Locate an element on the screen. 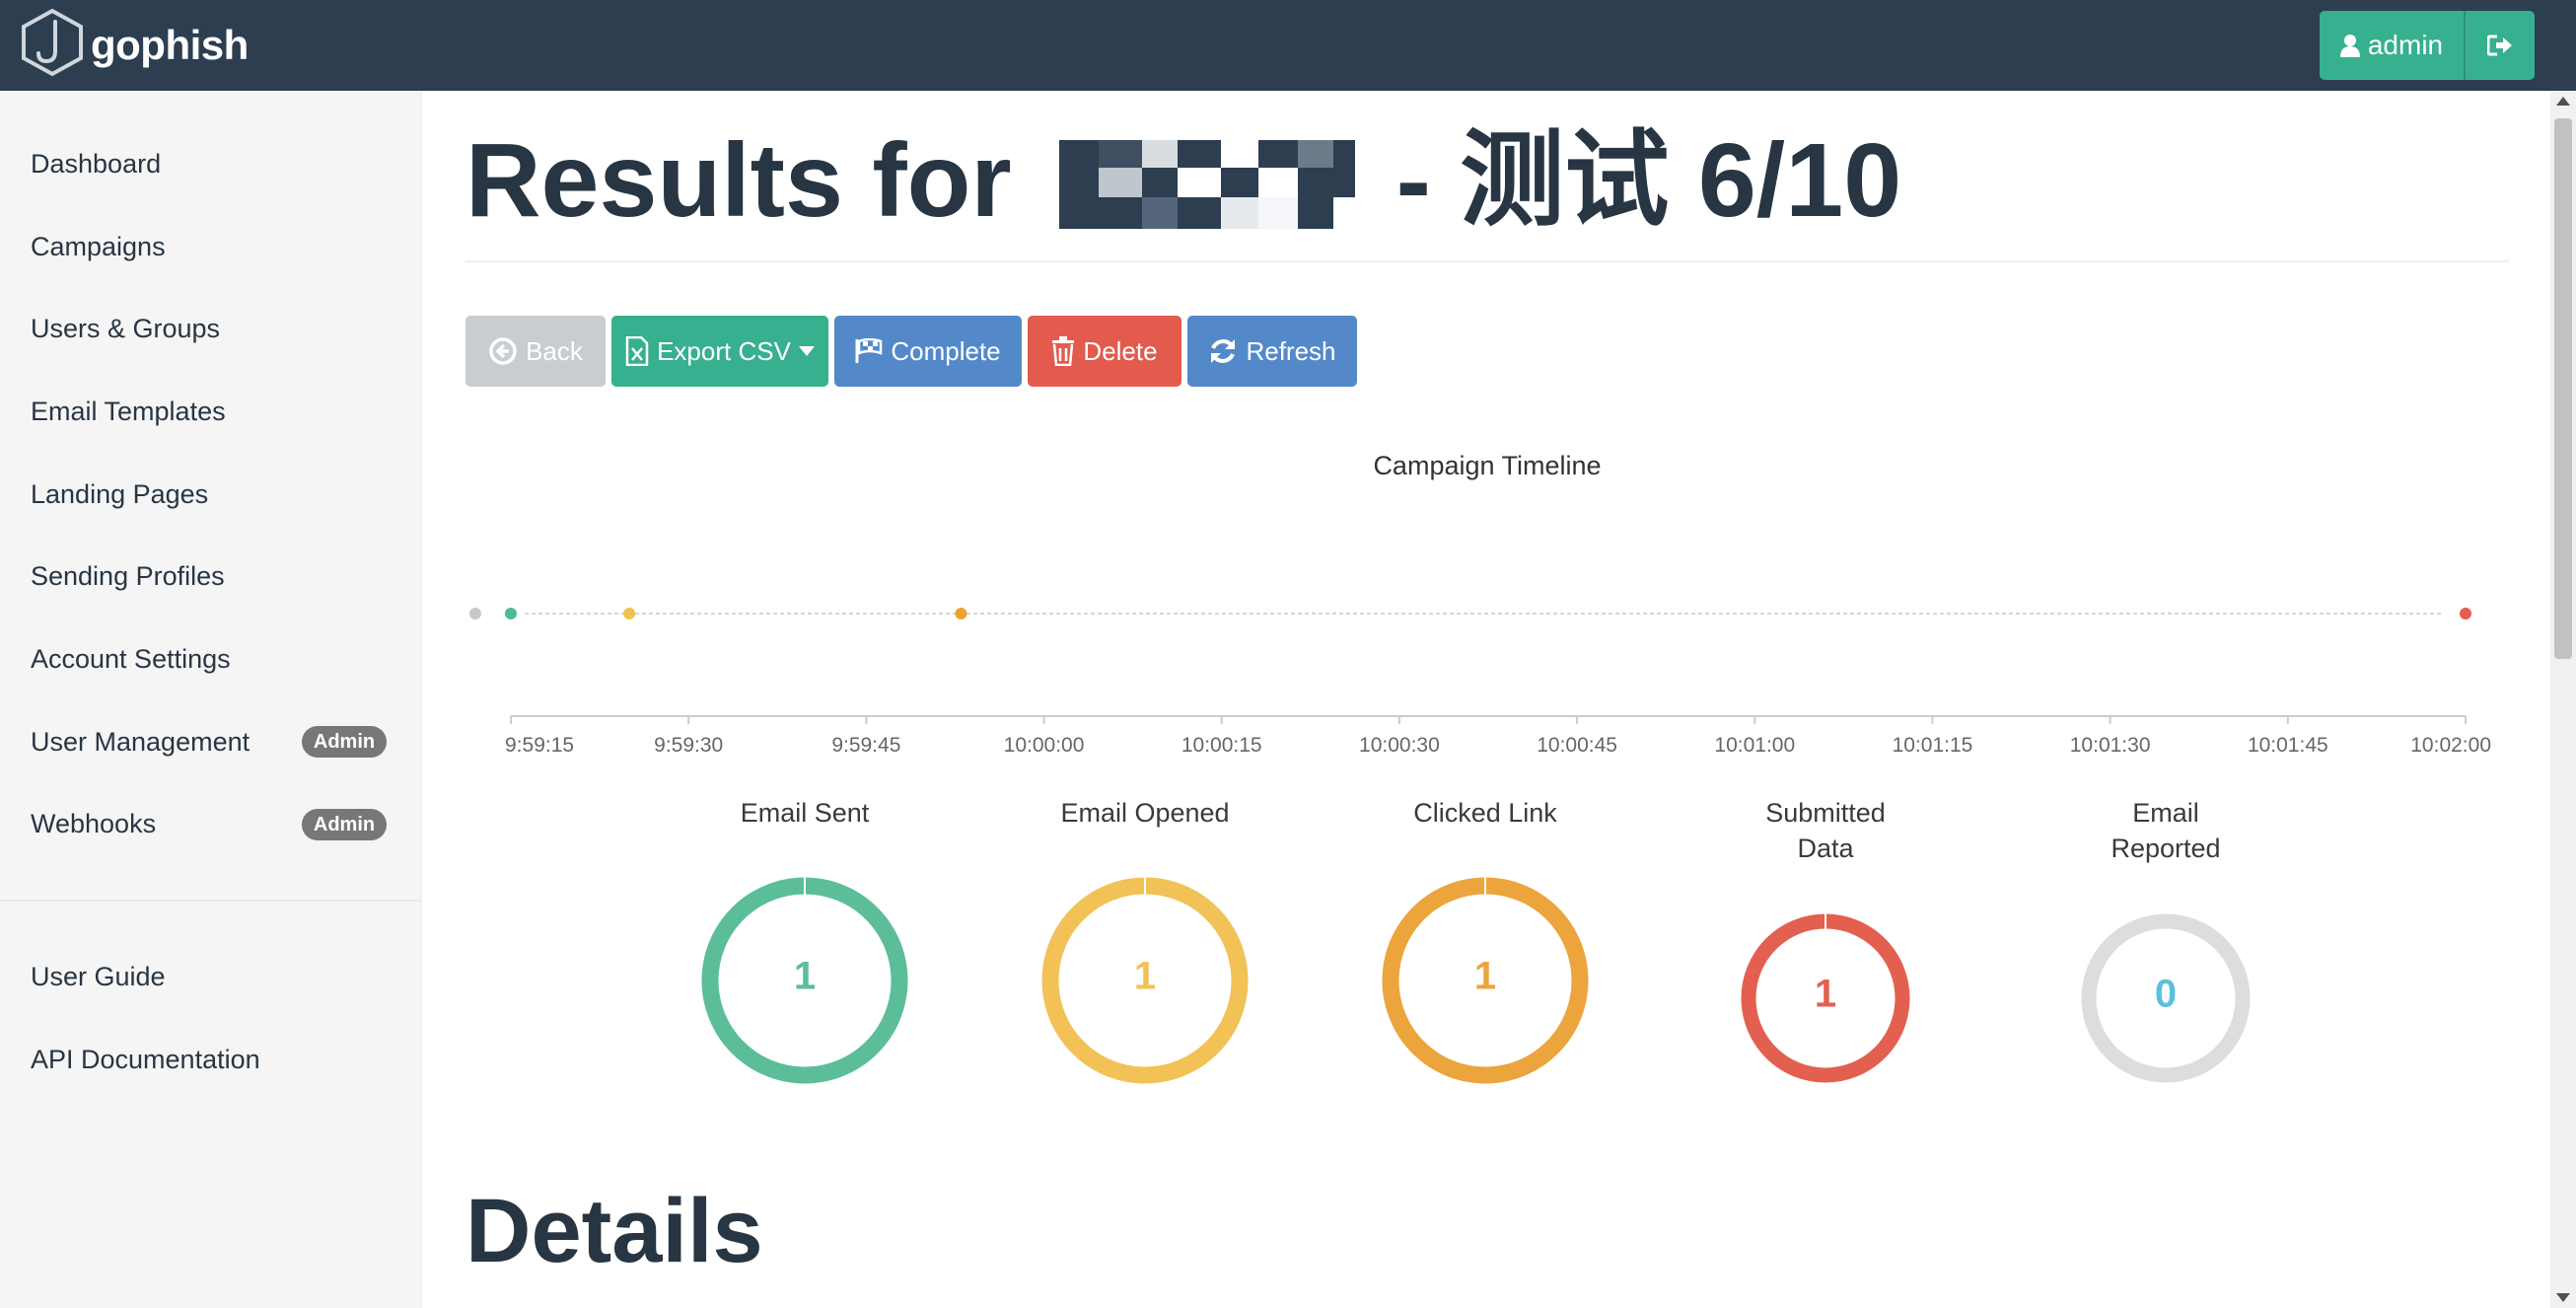 Image resolution: width=2576 pixels, height=1308 pixels. sidebar-item-users-groups: Users & Groups is located at coordinates (126, 328).